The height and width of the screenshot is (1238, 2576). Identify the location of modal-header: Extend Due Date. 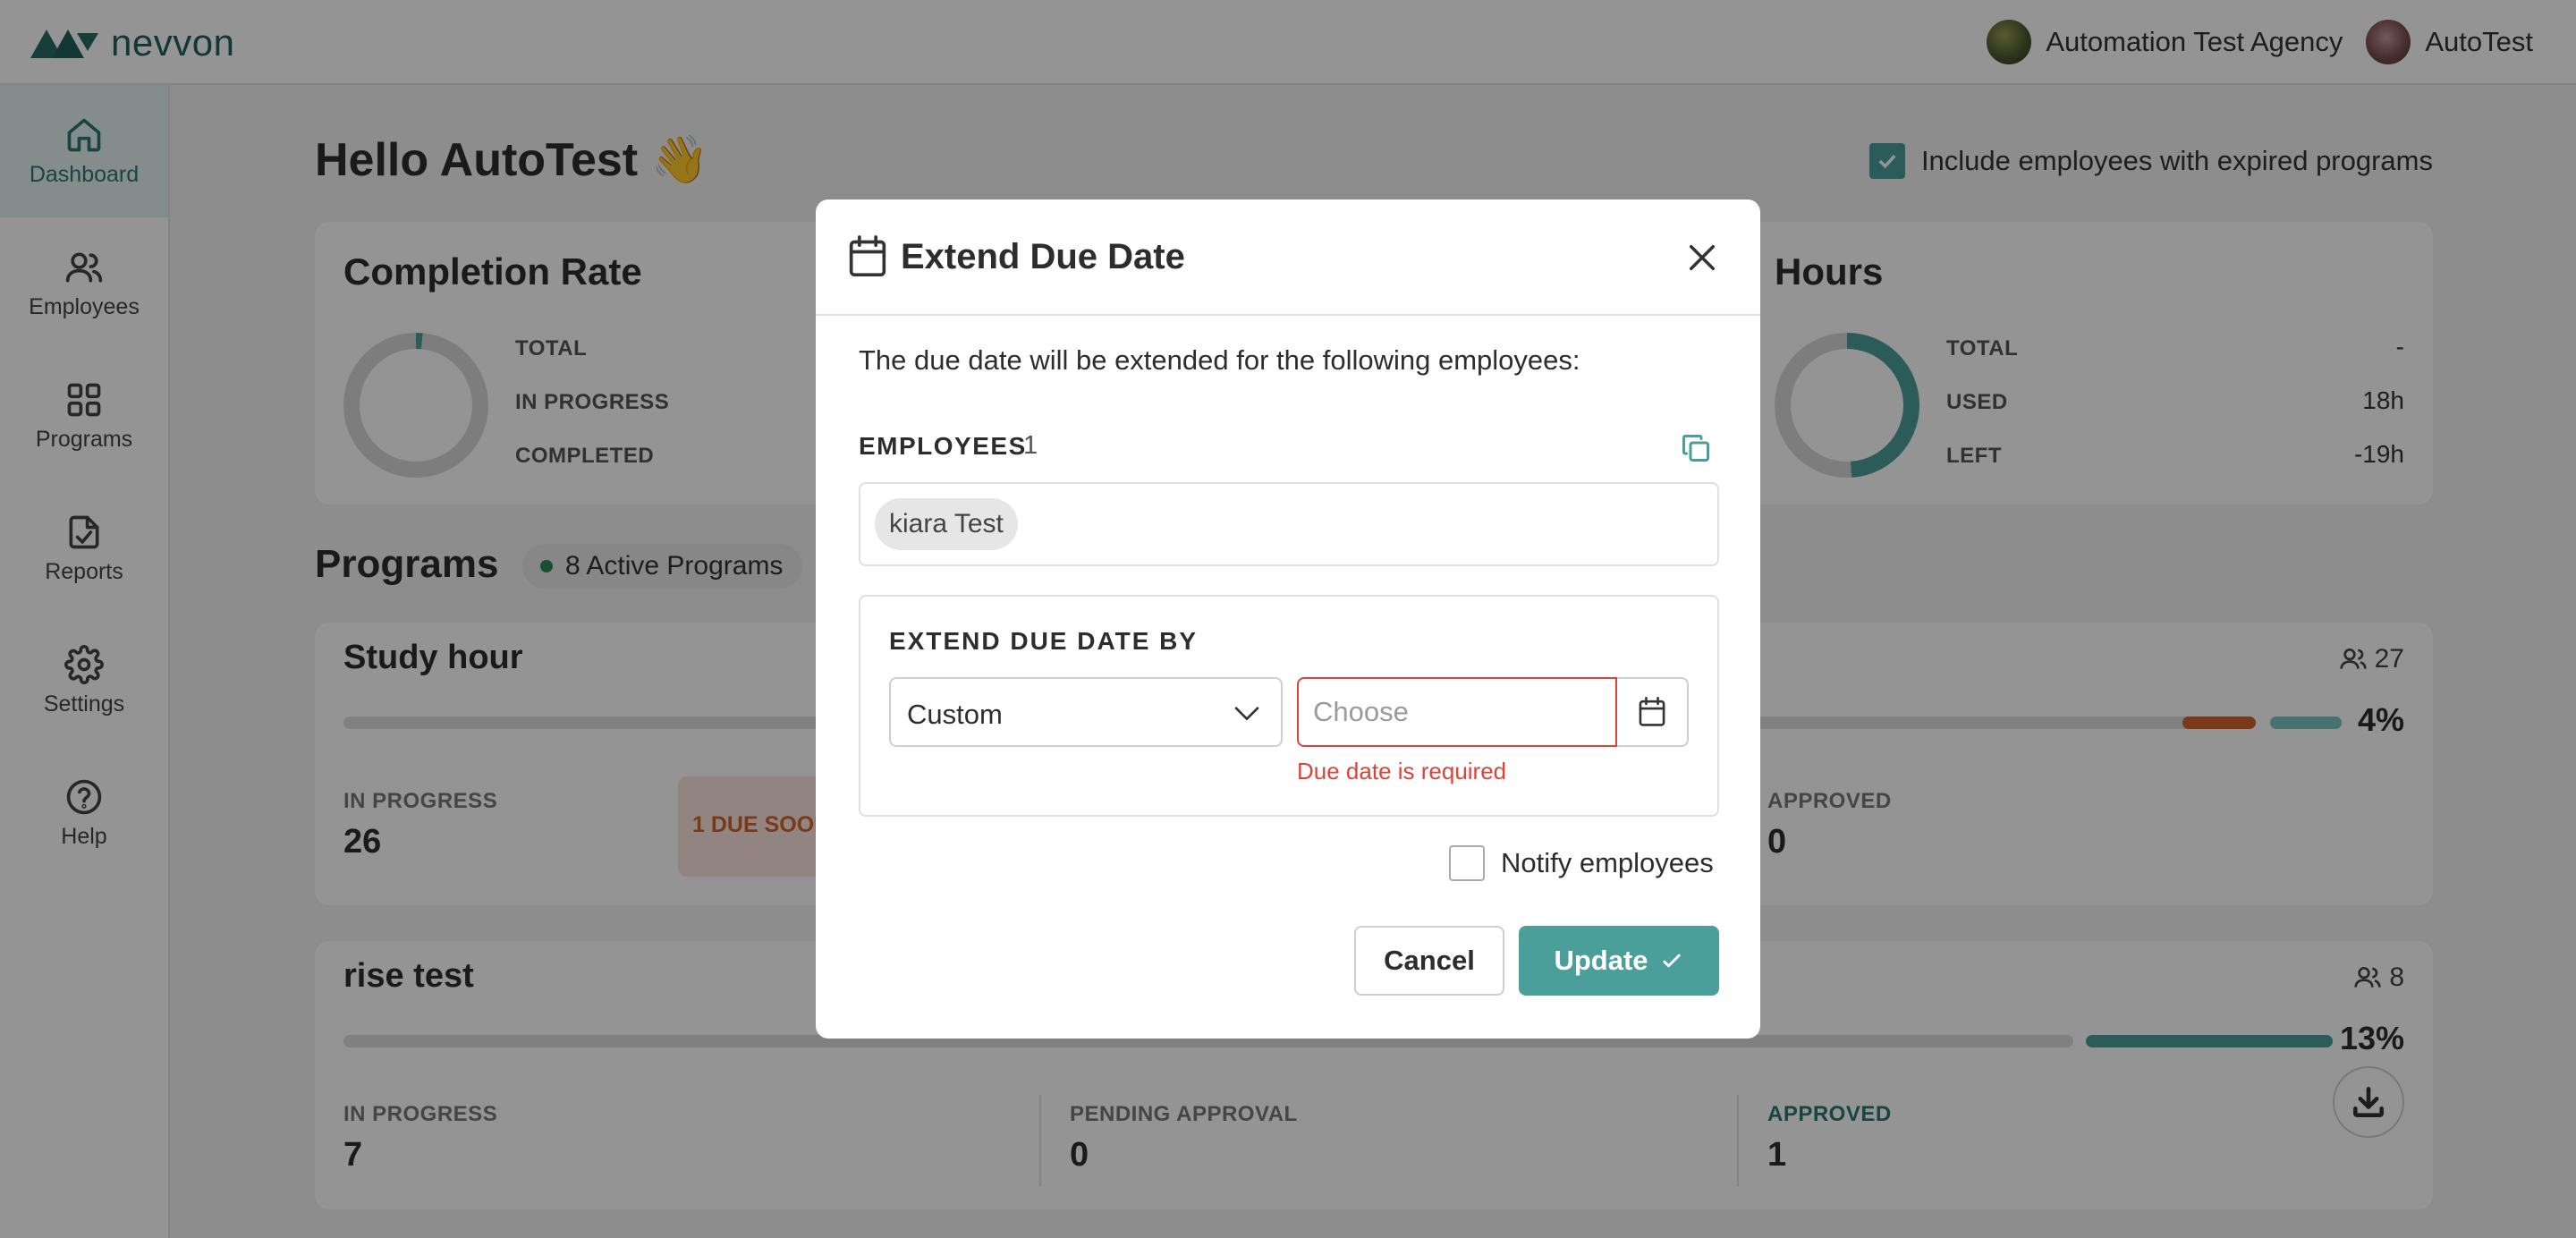
(1288, 257).